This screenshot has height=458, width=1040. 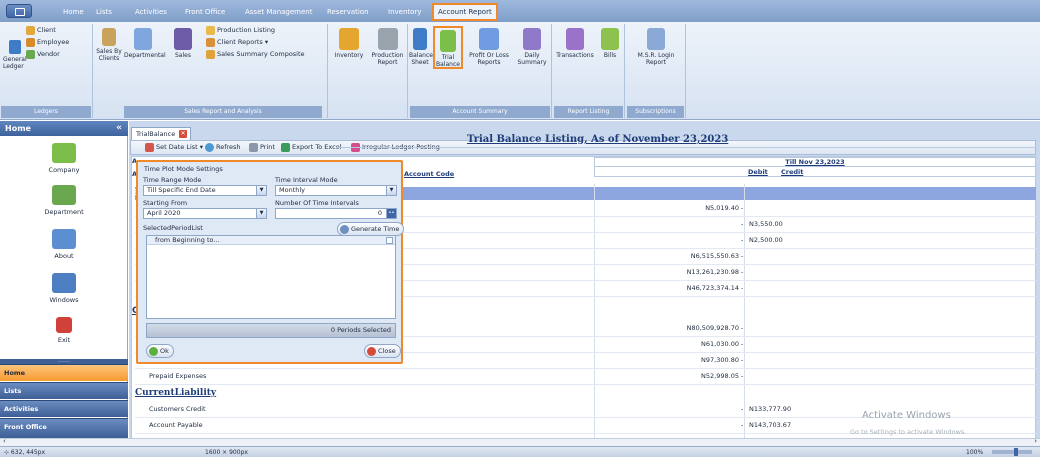 What do you see at coordinates (240, 30) in the screenshot?
I see `production-listing-button: Production Listing` at bounding box center [240, 30].